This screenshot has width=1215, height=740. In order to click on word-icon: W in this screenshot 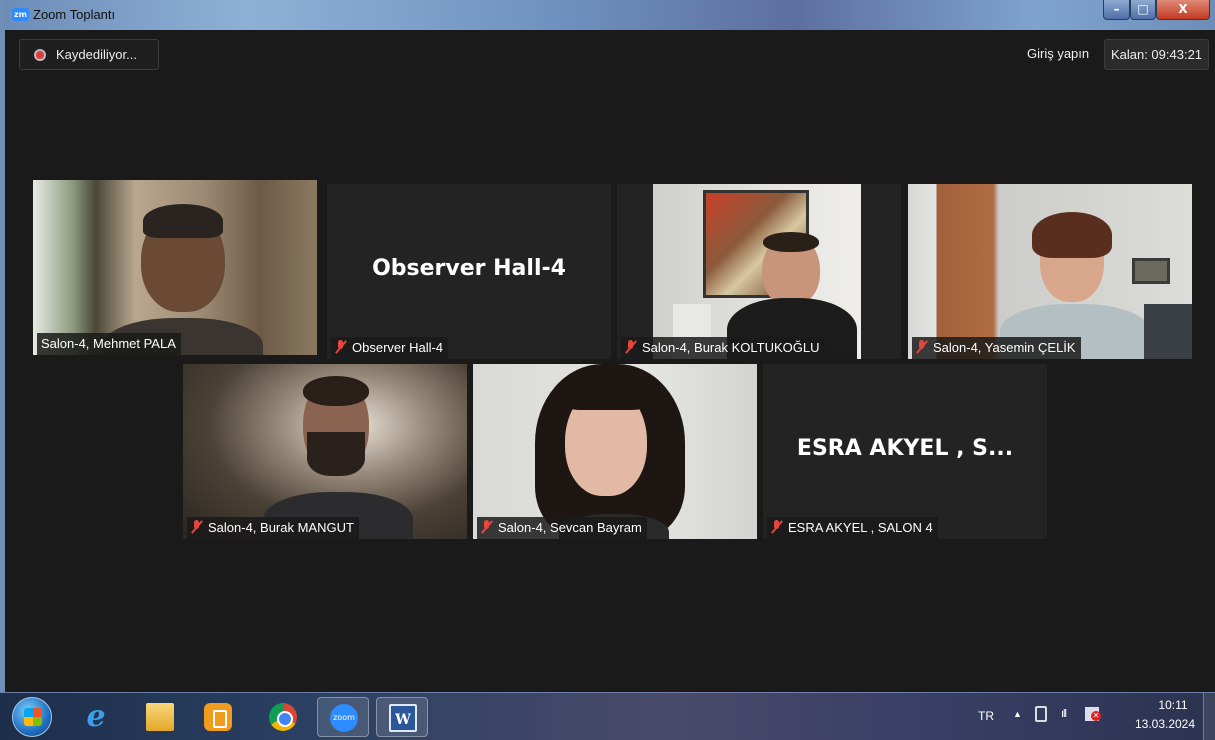, I will do `click(403, 718)`.